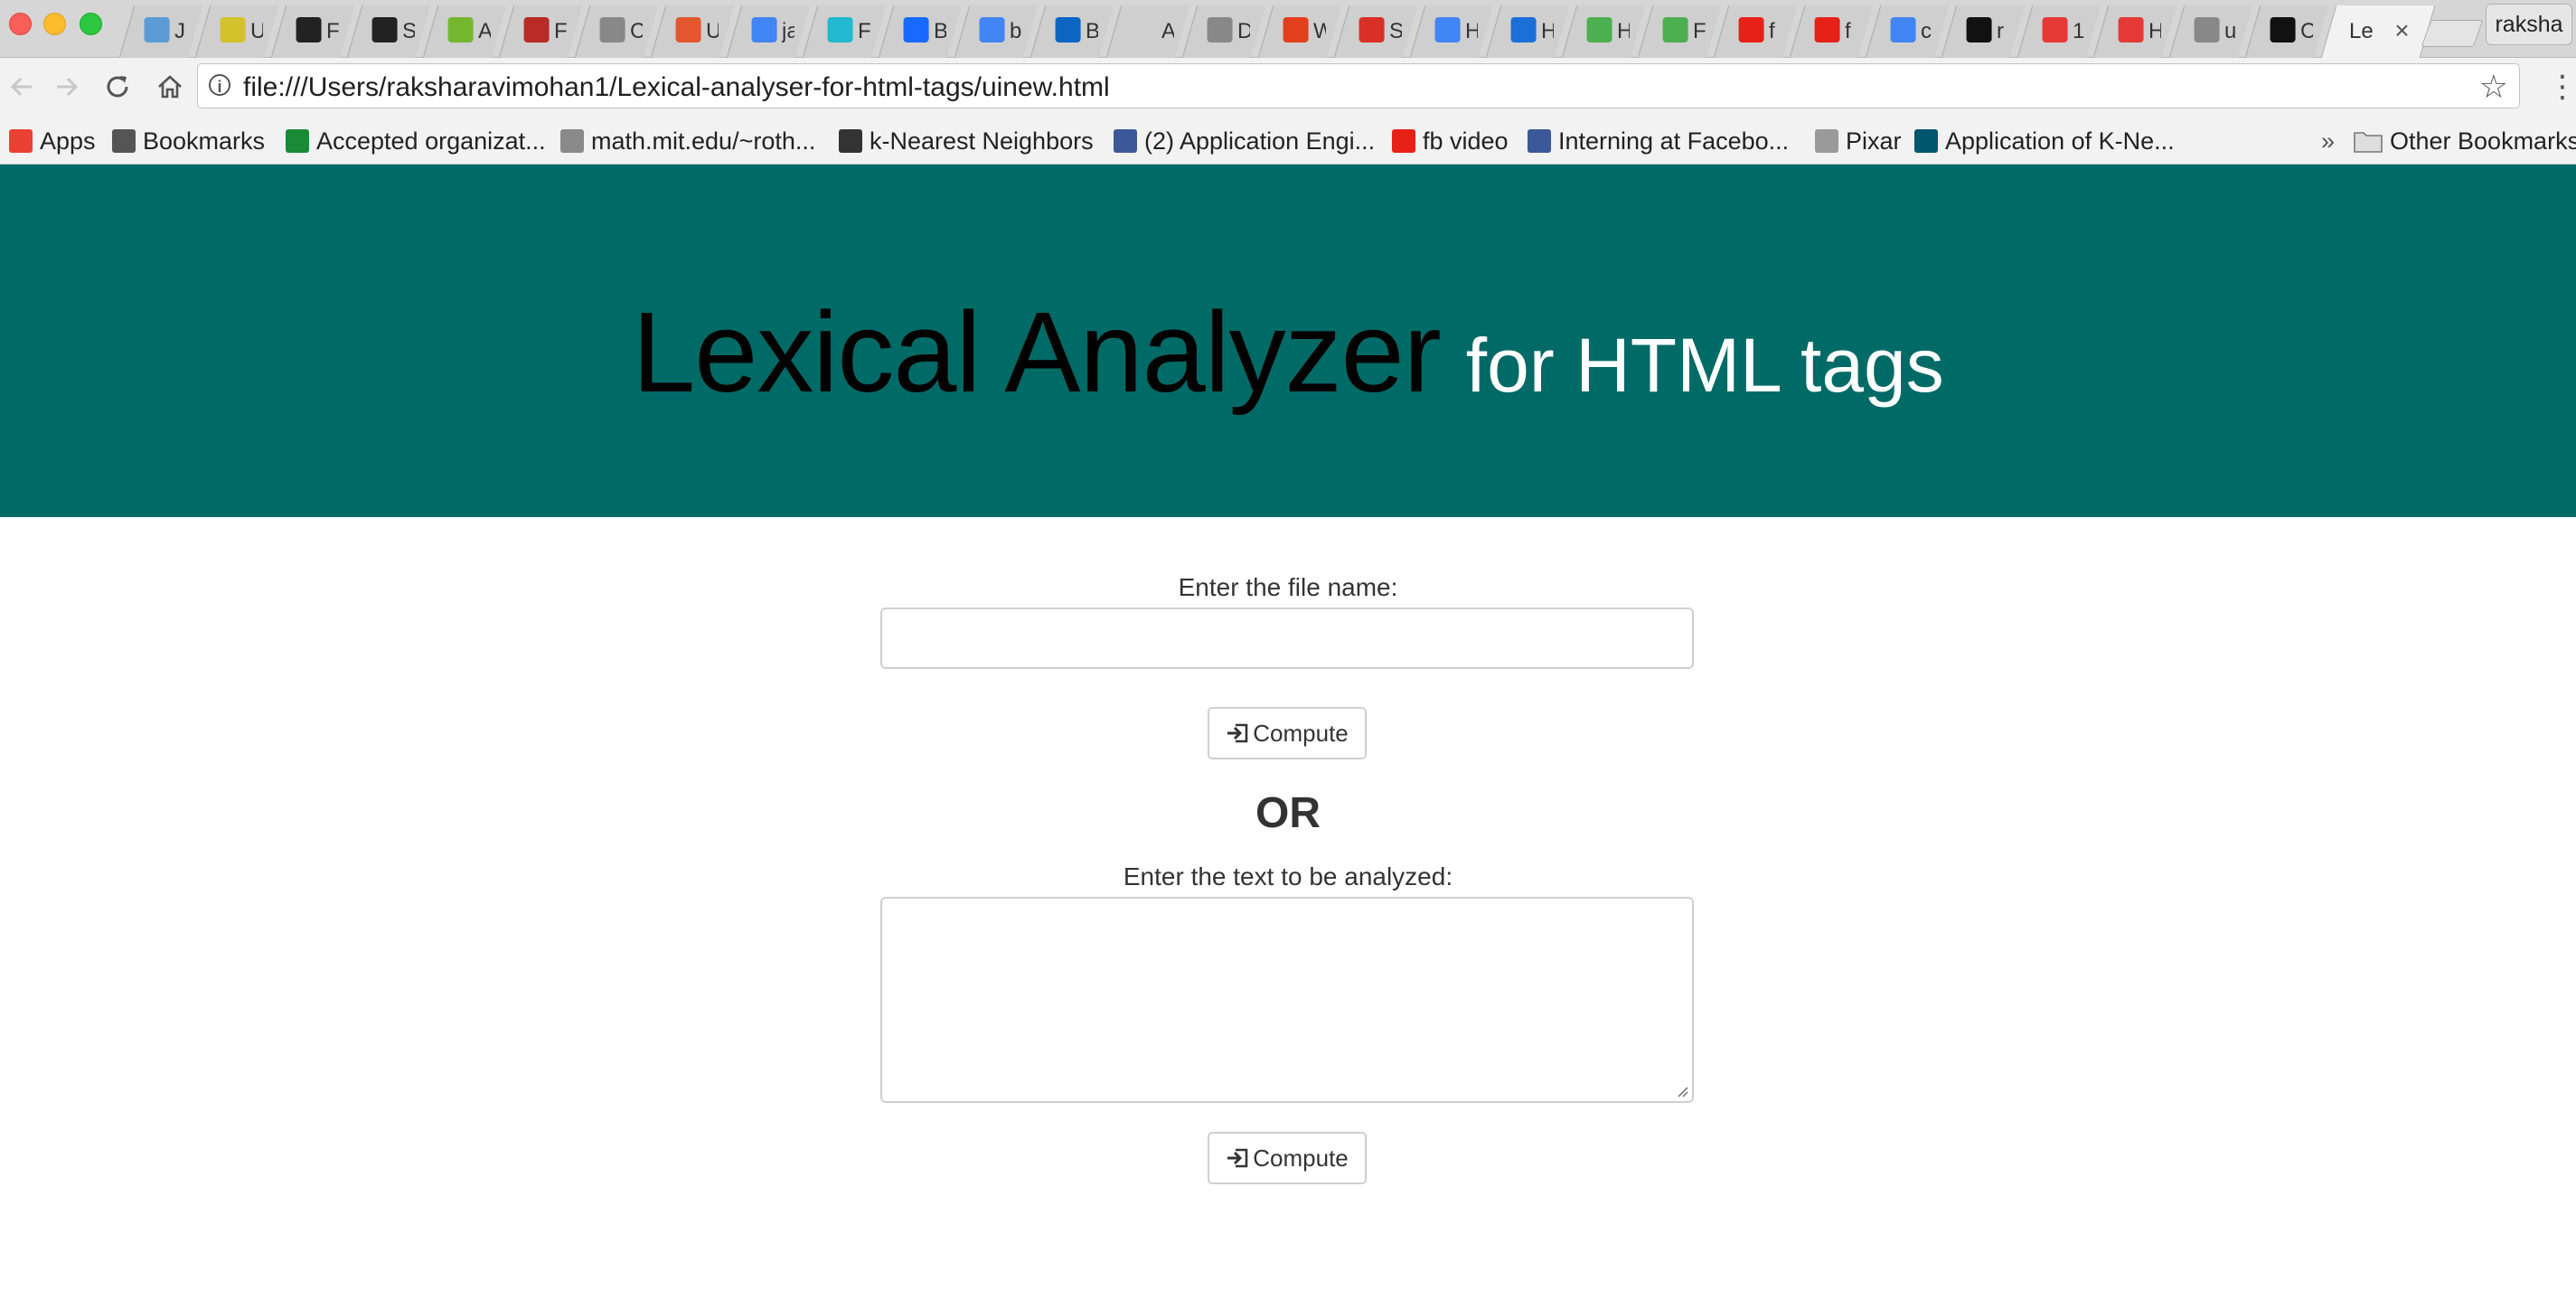  I want to click on browser-tab-title: F, so click(333, 31).